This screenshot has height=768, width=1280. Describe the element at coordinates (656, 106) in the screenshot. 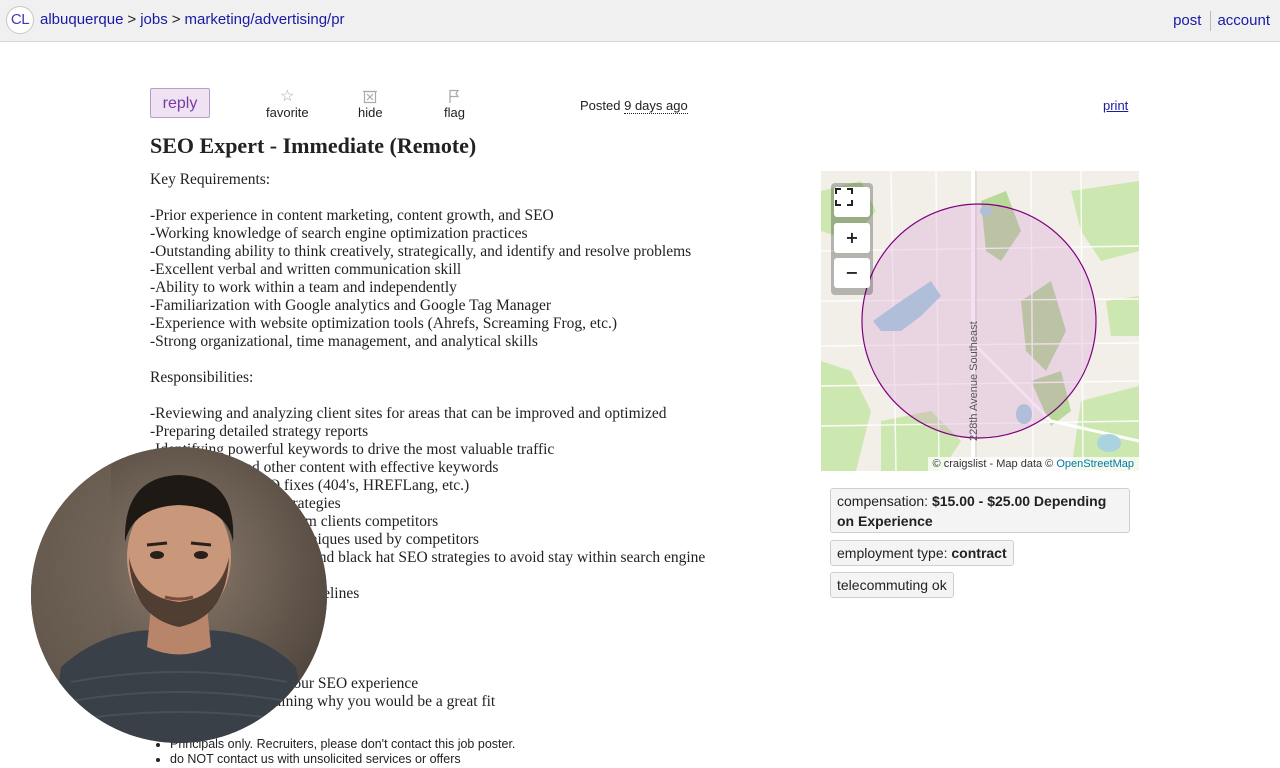

I see `posted-time: 9 days ago` at that location.